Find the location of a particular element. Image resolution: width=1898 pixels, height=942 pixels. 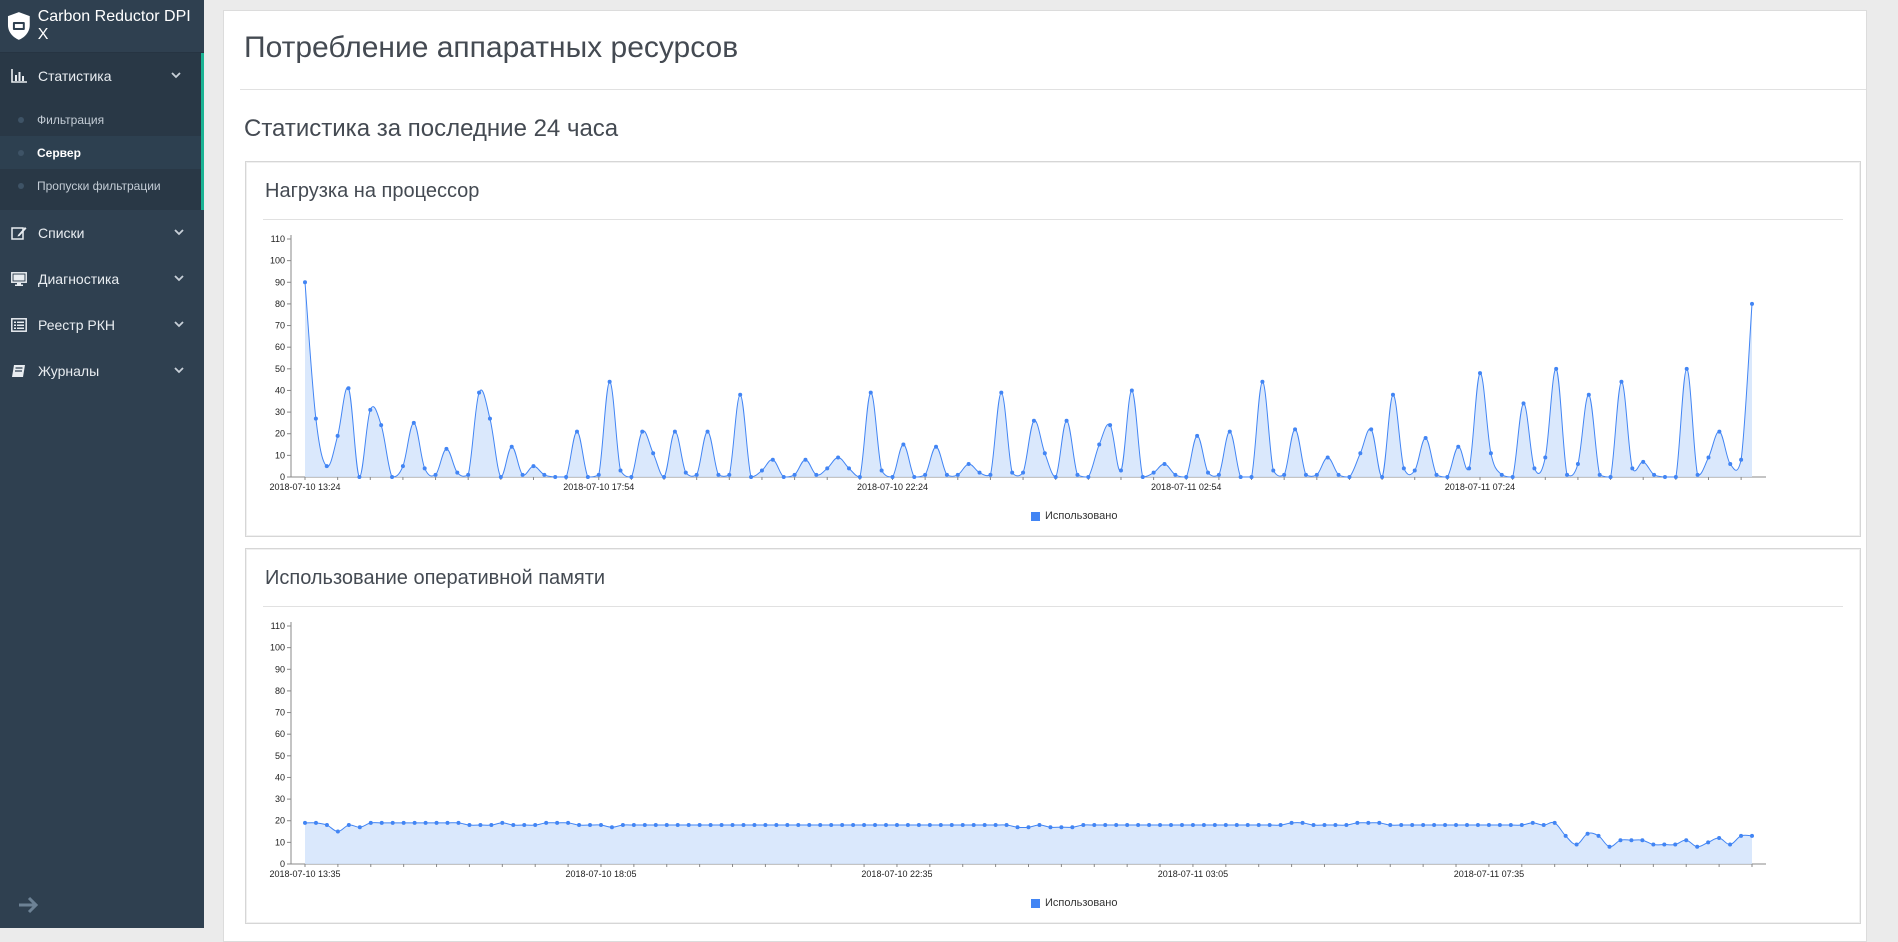

sidebar-subitem-server: Сервер is located at coordinates (100, 152).